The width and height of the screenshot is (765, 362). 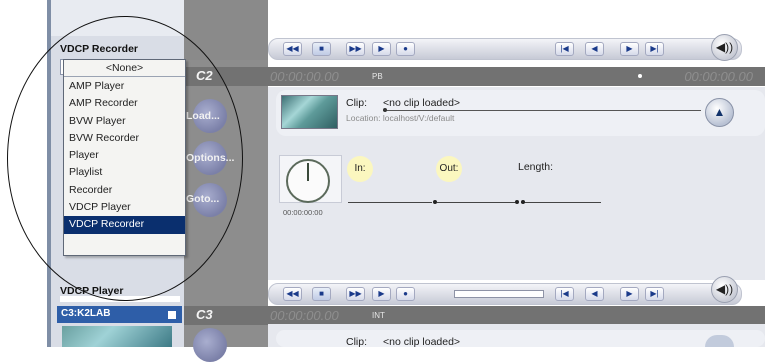 What do you see at coordinates (405, 294) in the screenshot?
I see `record-button-c2: ●` at bounding box center [405, 294].